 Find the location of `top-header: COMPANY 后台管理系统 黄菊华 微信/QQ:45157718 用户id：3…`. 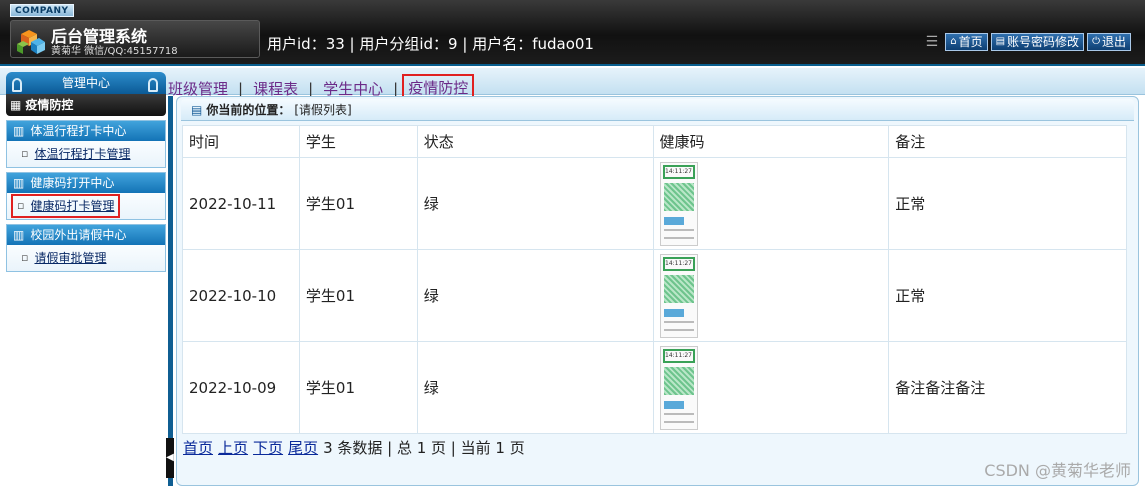

top-header: COMPANY 后台管理系统 黄菊华 微信/QQ:45157718 用户id：3… is located at coordinates (572, 33).